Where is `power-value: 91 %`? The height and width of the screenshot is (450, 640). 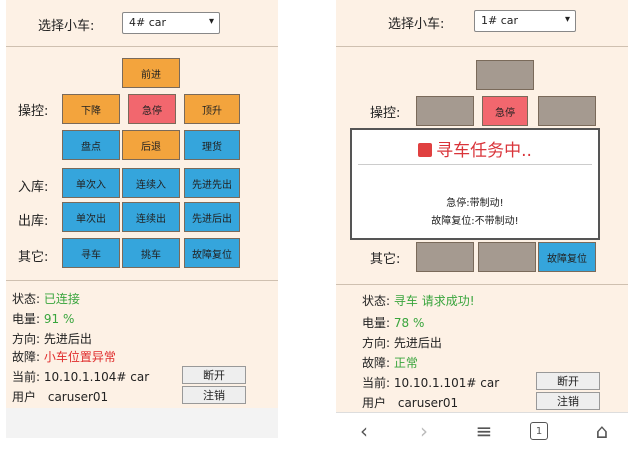
power-value: 91 % is located at coordinates (59, 319).